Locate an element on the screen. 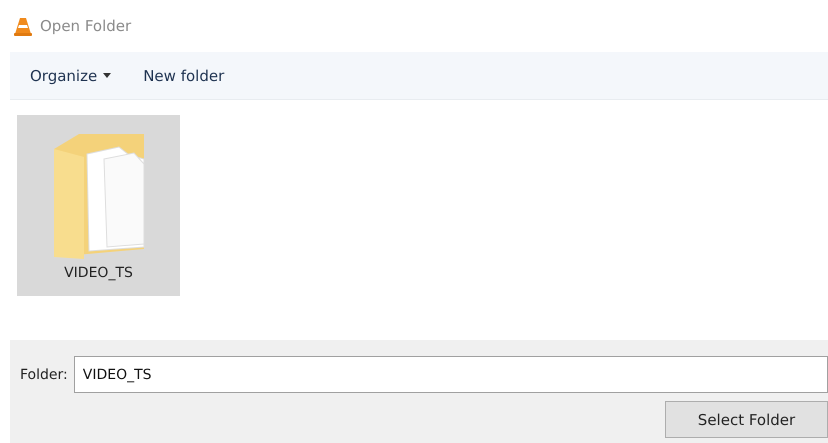 The height and width of the screenshot is (443, 828). caret-icon is located at coordinates (107, 75).